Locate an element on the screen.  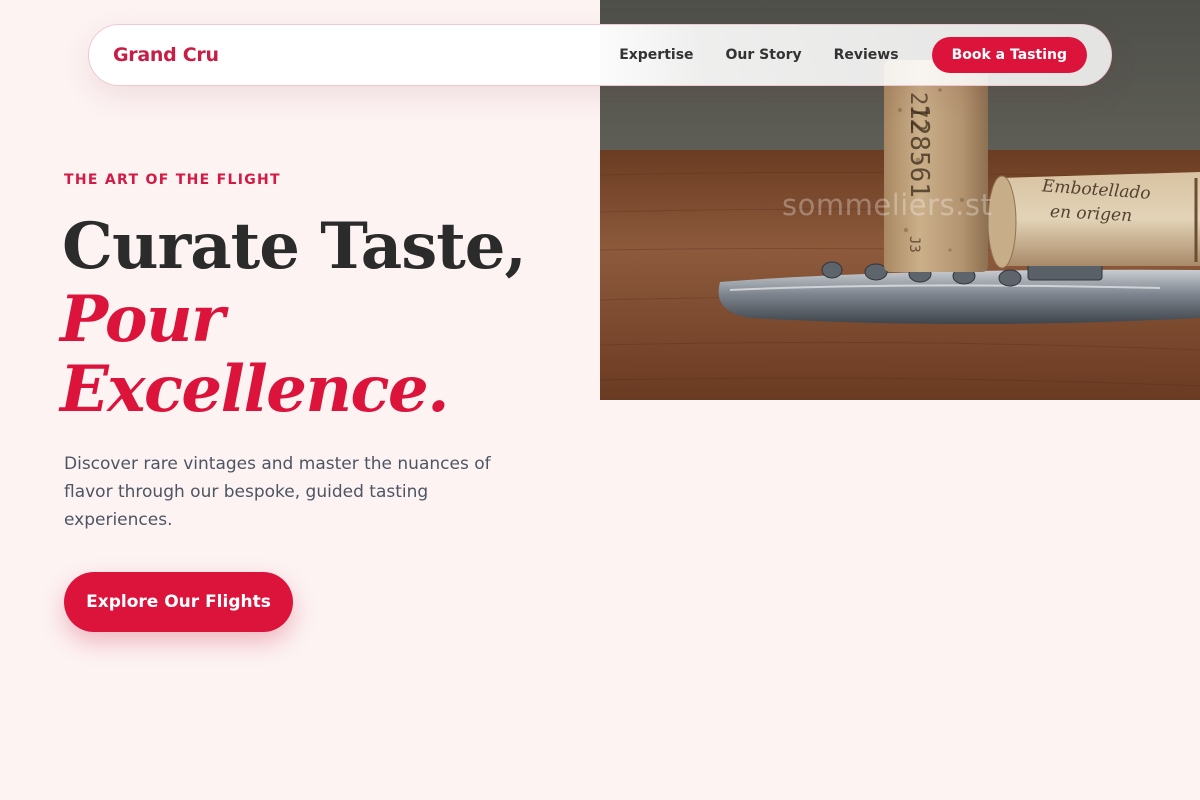
book-tasting-button: Book a Tasting is located at coordinates (1009, 55).